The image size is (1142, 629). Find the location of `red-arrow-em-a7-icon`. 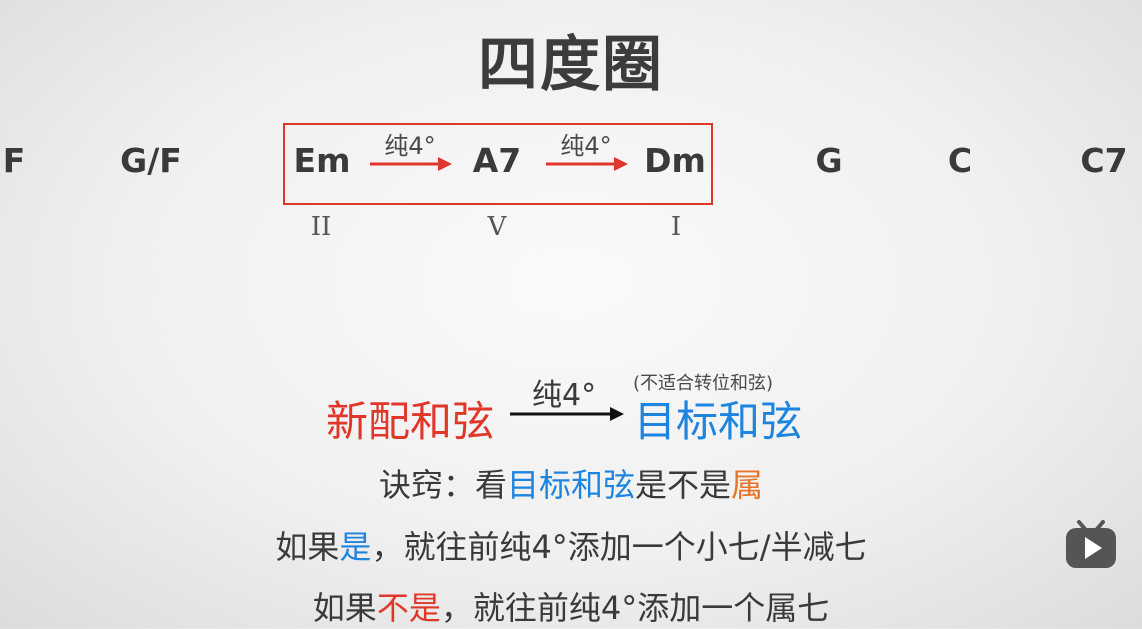

red-arrow-em-a7-icon is located at coordinates (411, 164).